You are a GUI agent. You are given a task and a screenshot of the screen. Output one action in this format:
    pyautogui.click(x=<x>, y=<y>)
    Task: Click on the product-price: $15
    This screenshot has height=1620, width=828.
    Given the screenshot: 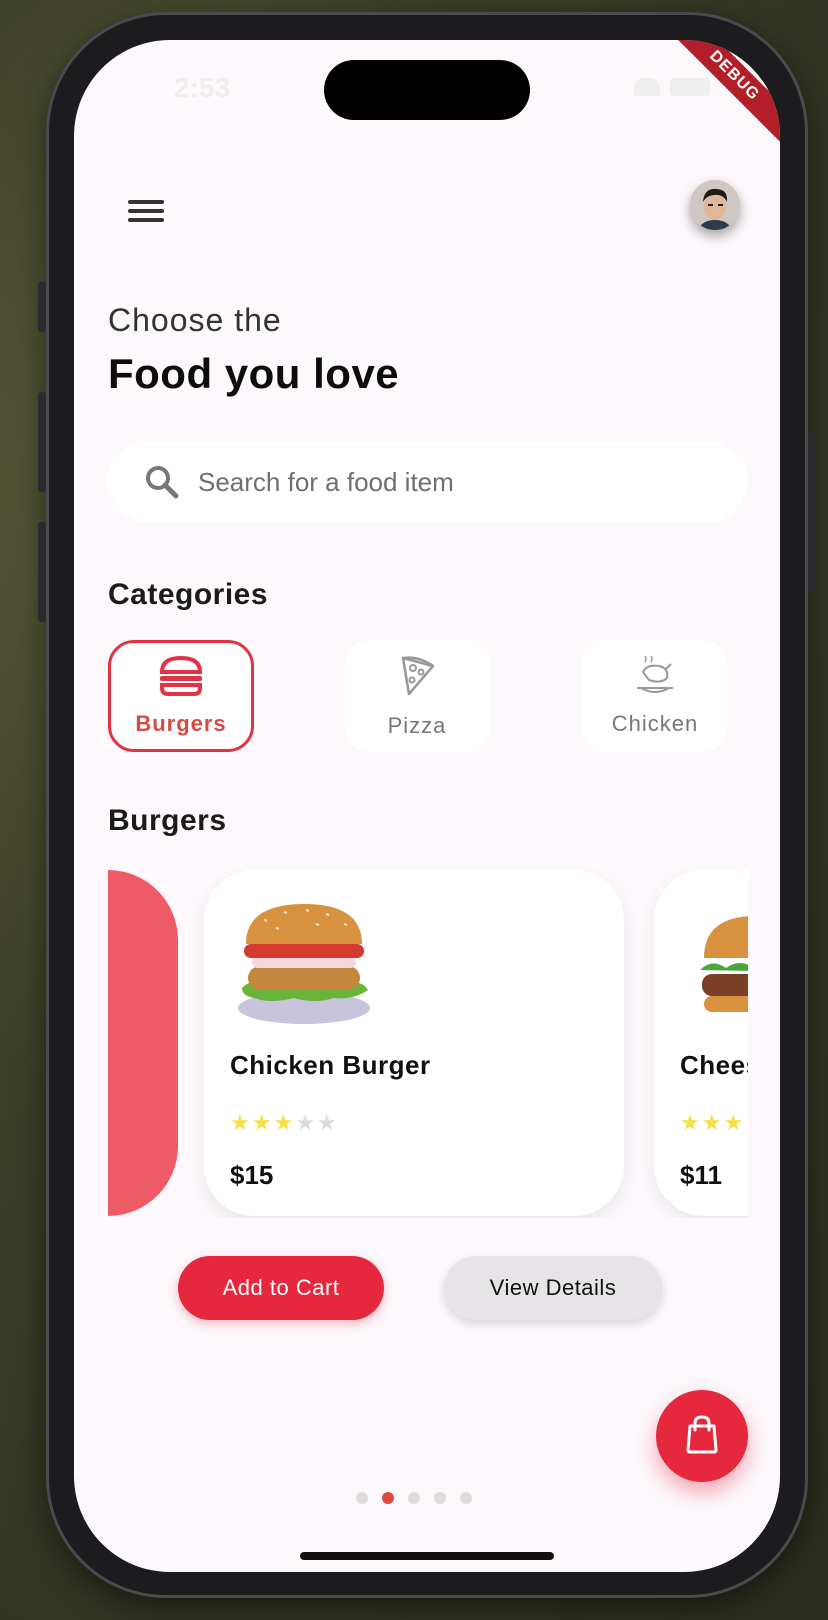 What is the action you would take?
    pyautogui.click(x=252, y=1175)
    